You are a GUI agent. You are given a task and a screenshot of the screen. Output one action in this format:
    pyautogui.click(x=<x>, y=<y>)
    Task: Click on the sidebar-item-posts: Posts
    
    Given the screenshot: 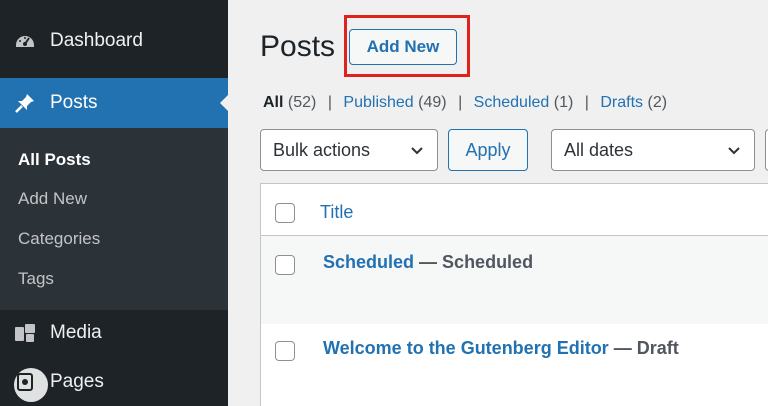 What is the action you would take?
    pyautogui.click(x=114, y=103)
    